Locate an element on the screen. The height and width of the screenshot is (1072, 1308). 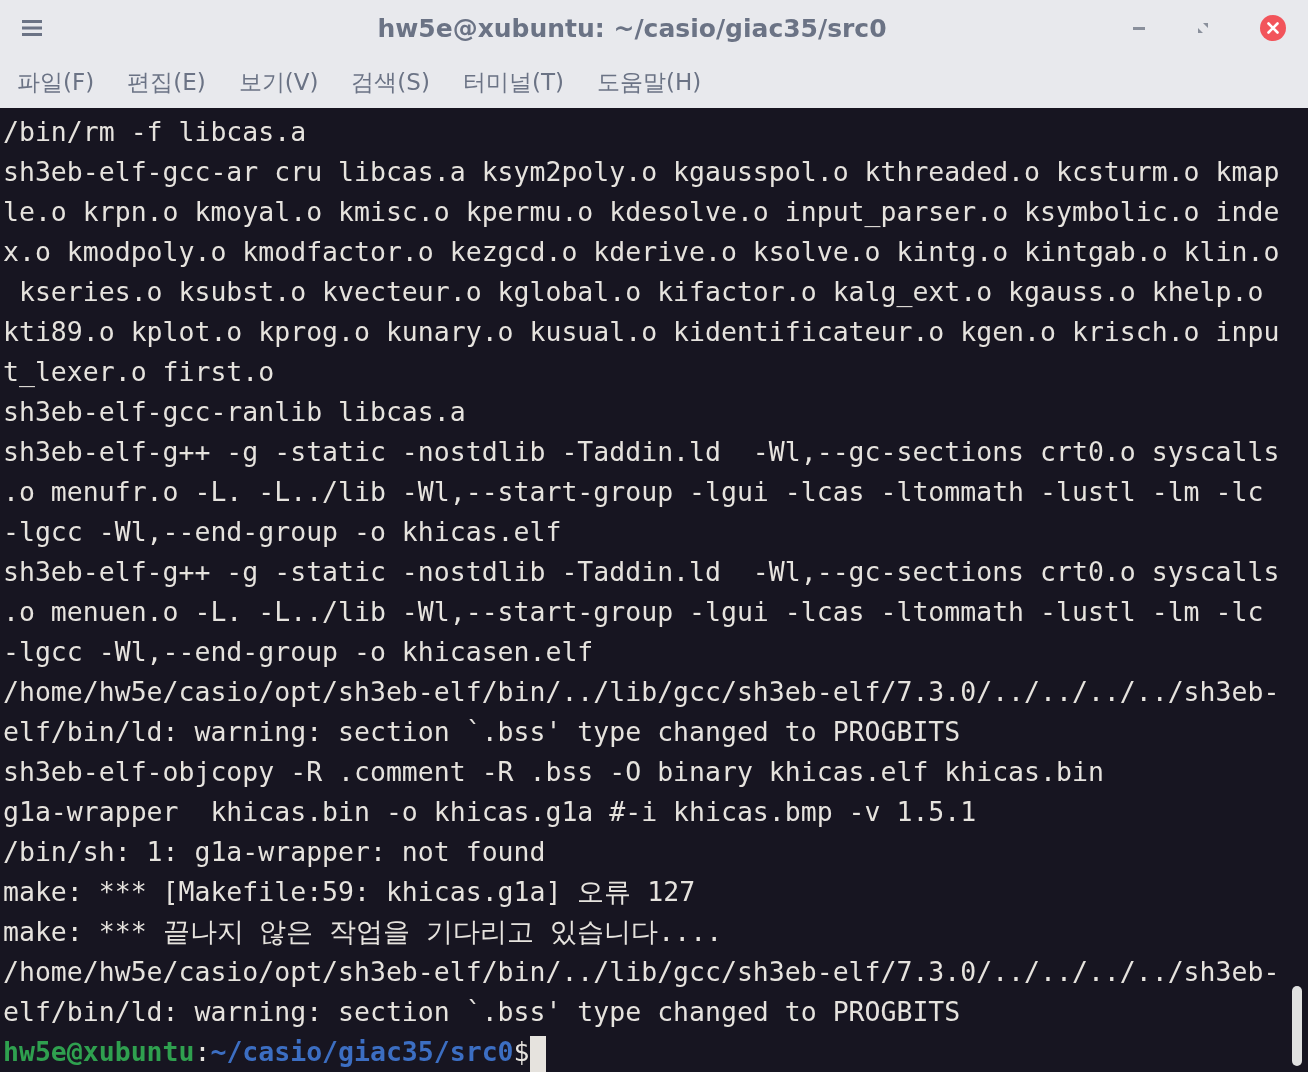
menu-item: 편집(E) is located at coordinates (166, 82).